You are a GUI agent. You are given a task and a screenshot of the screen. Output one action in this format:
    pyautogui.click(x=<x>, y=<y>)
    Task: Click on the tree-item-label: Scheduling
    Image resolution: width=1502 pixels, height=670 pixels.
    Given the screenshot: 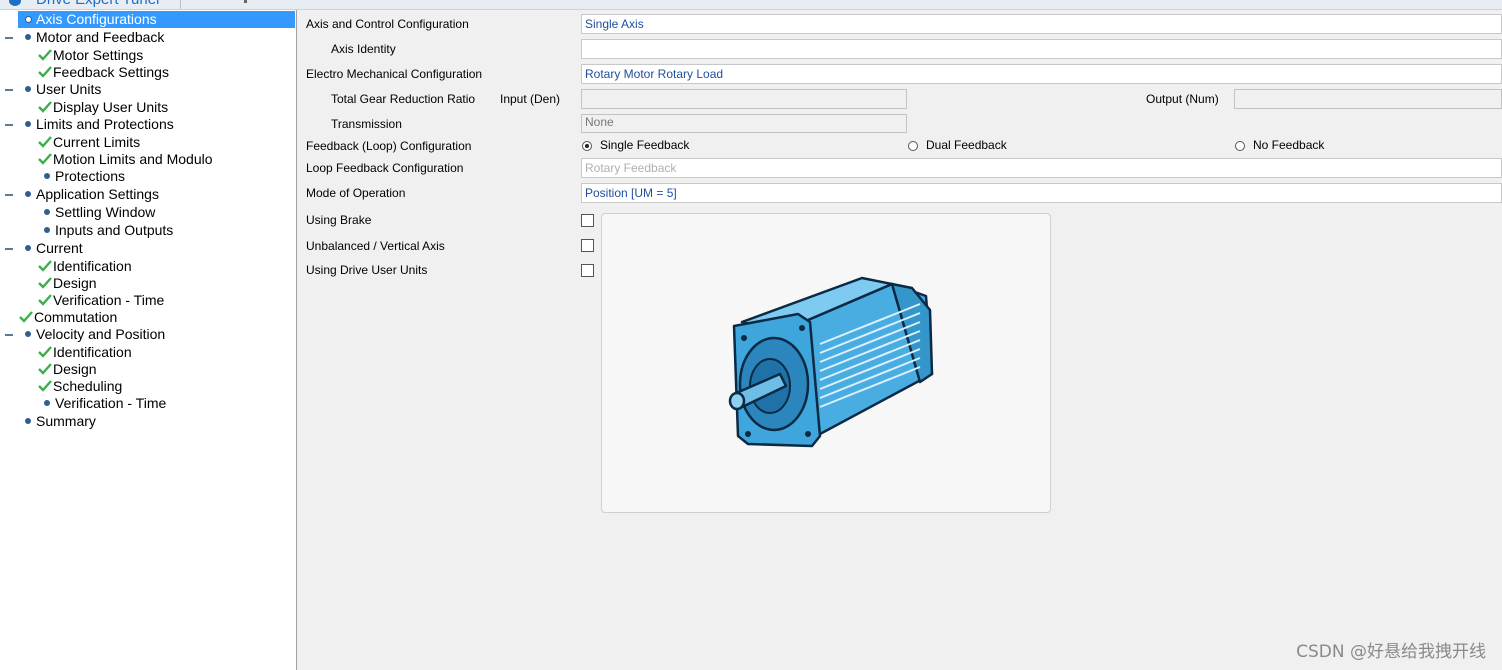 What is the action you would take?
    pyautogui.click(x=88, y=386)
    